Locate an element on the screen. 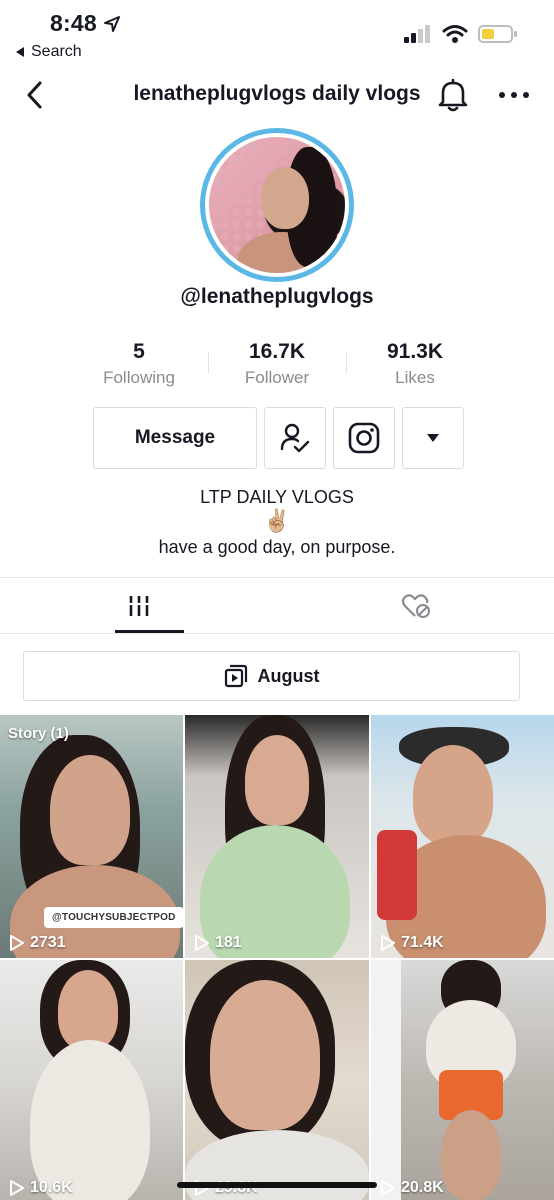 This screenshot has height=1200, width=554. avatar-frame is located at coordinates (277, 205).